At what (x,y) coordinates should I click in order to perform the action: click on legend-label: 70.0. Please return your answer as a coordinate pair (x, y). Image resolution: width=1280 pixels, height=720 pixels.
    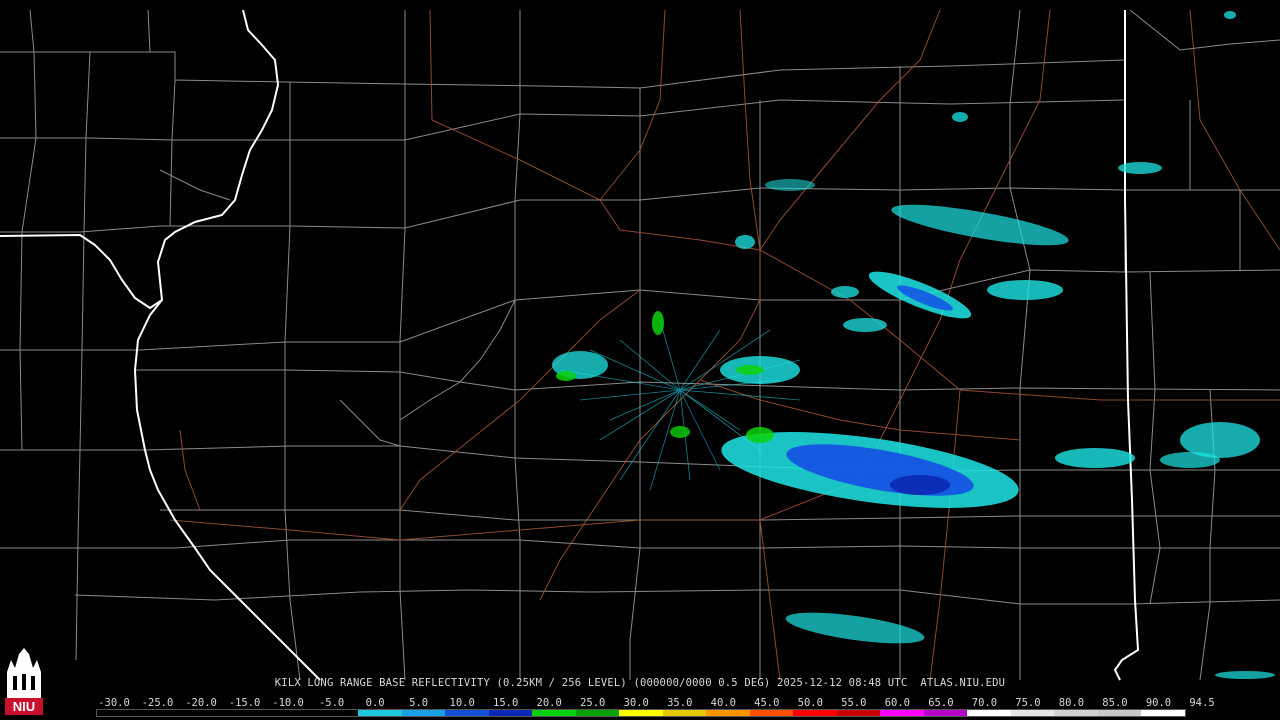
    Looking at the image, I should click on (984, 703).